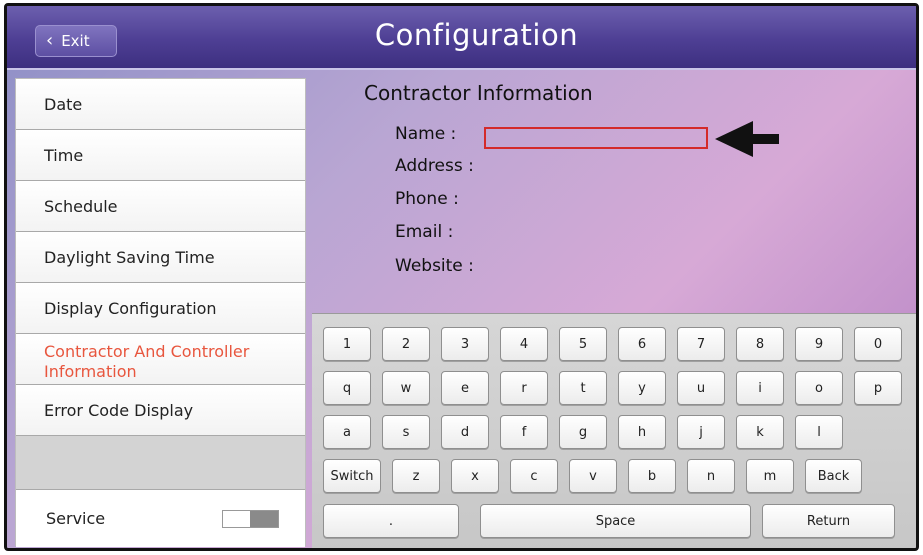  Describe the element at coordinates (701, 432) in the screenshot. I see `key-j: j` at that location.